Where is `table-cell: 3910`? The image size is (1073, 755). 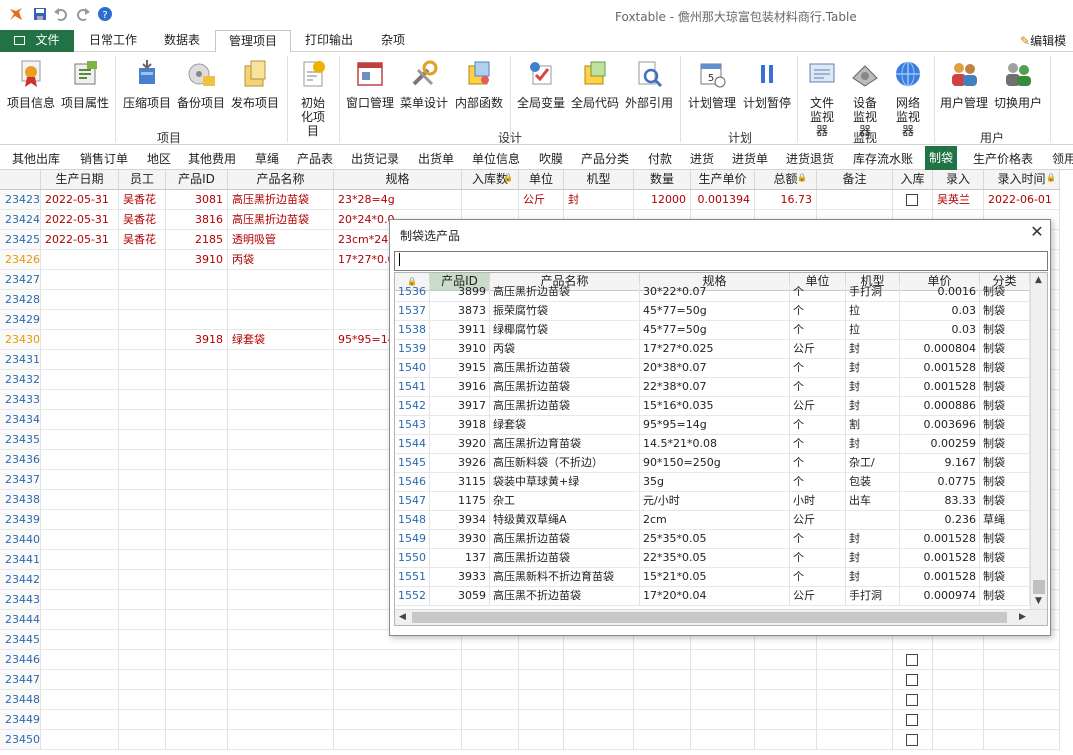 table-cell: 3910 is located at coordinates (197, 260).